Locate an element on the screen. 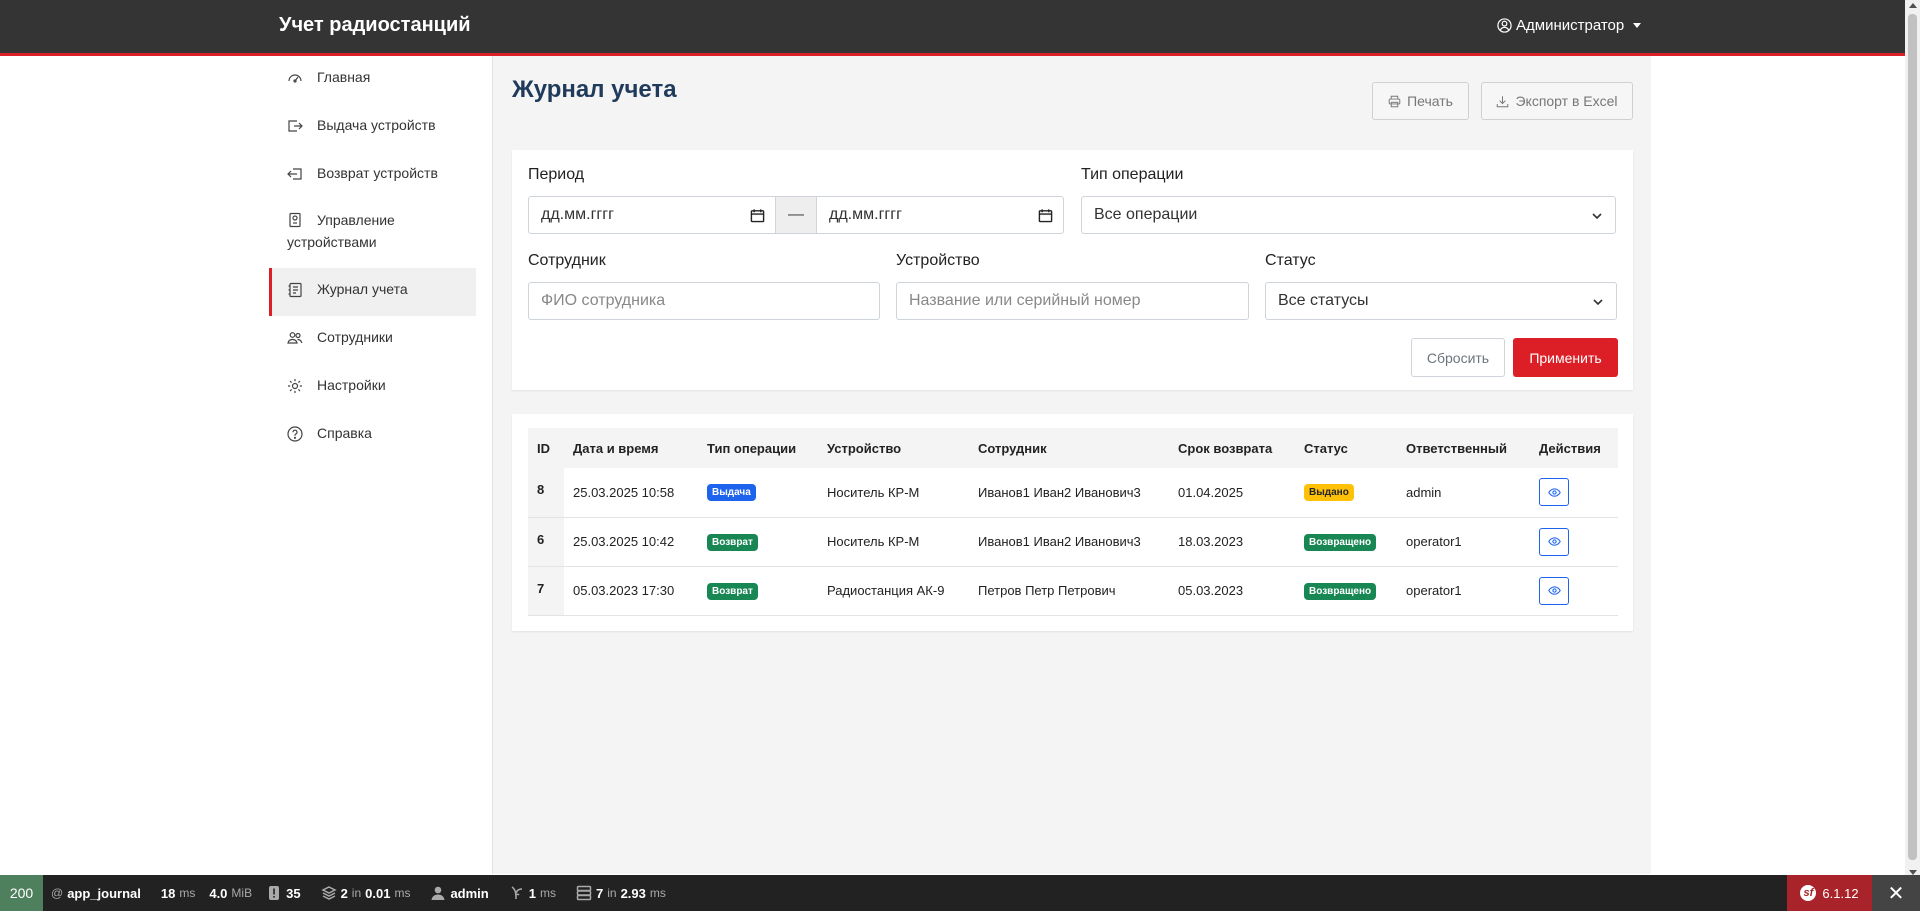 Image resolution: width=1920 pixels, height=911 pixels. user-menu-dropdown: Администратор is located at coordinates (1569, 25).